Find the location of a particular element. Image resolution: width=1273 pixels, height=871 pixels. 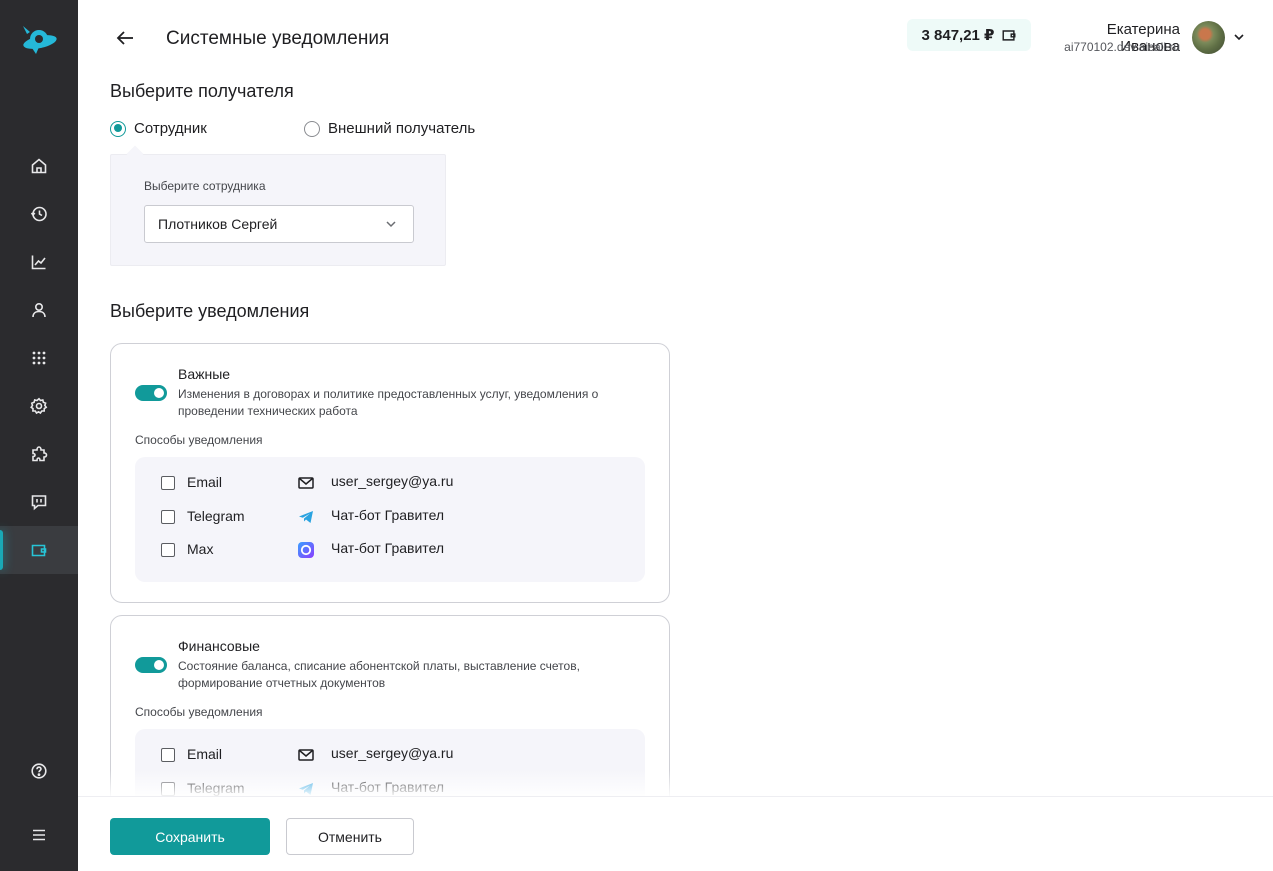

sidebar is located at coordinates (39, 435).